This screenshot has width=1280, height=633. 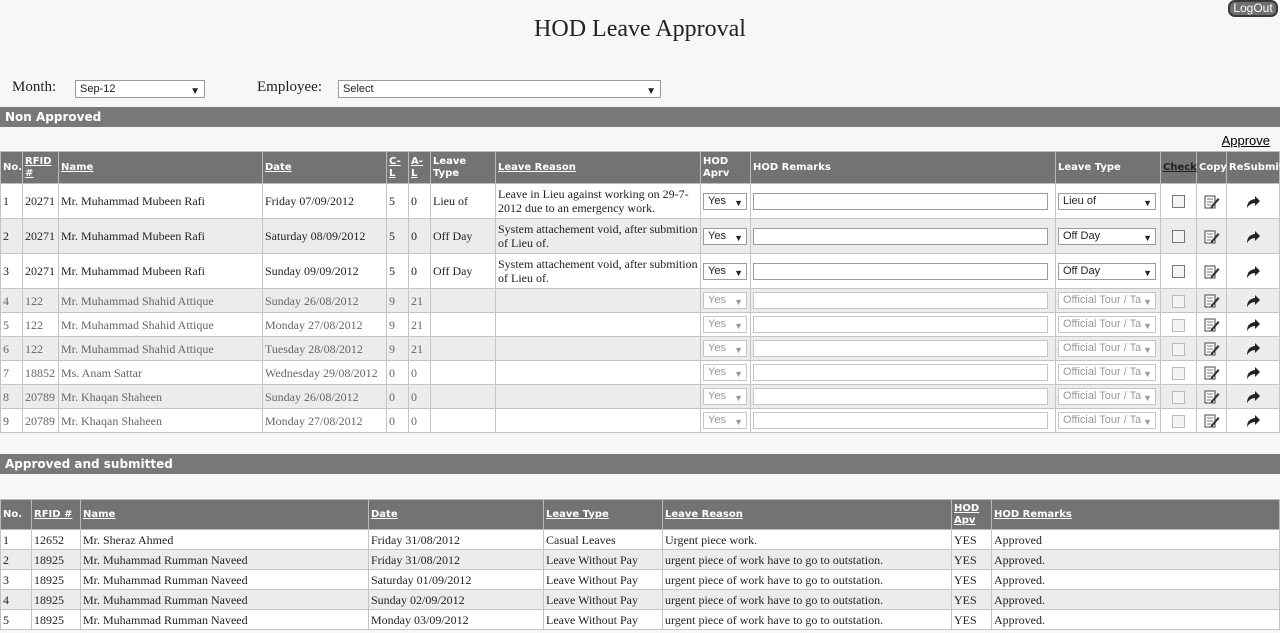 What do you see at coordinates (1253, 8) in the screenshot?
I see `logout-button: LogOut` at bounding box center [1253, 8].